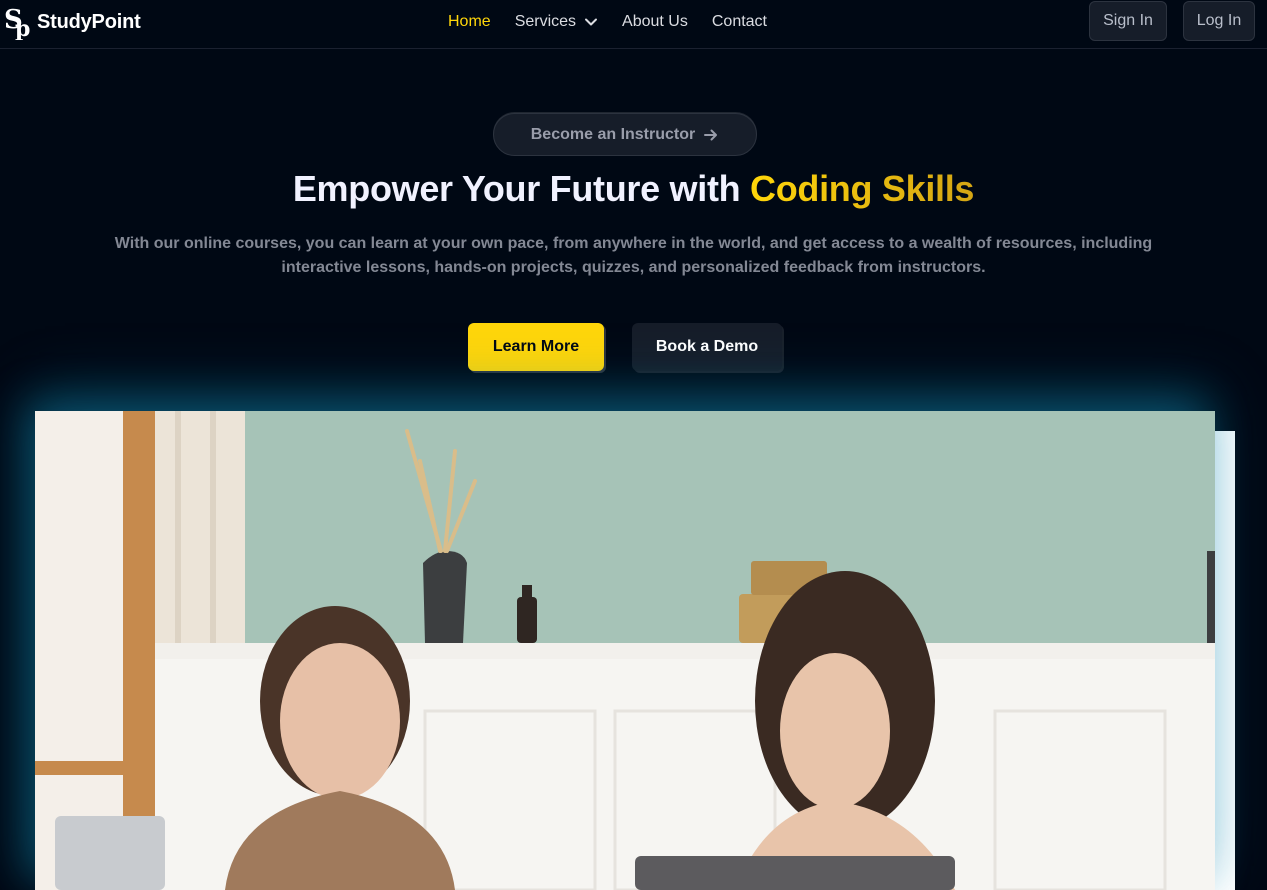  I want to click on chevron-down-icon, so click(591, 22).